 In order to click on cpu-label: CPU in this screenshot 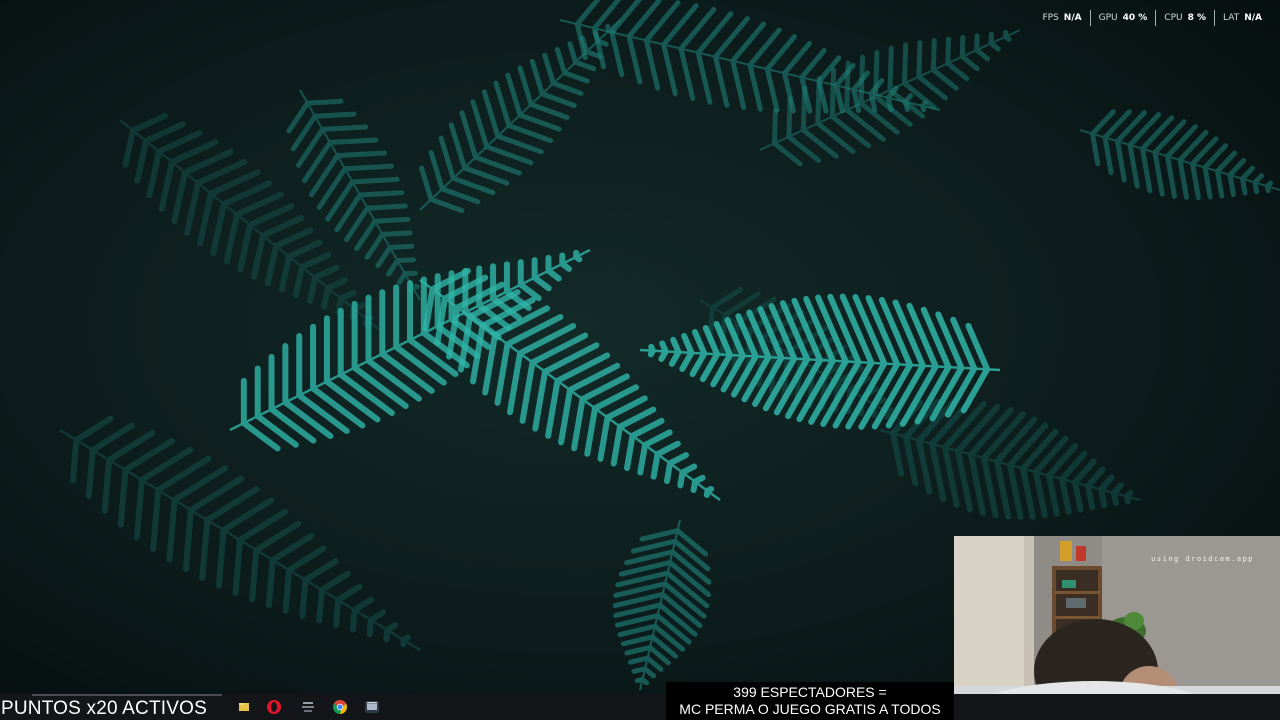, I will do `click(1173, 18)`.